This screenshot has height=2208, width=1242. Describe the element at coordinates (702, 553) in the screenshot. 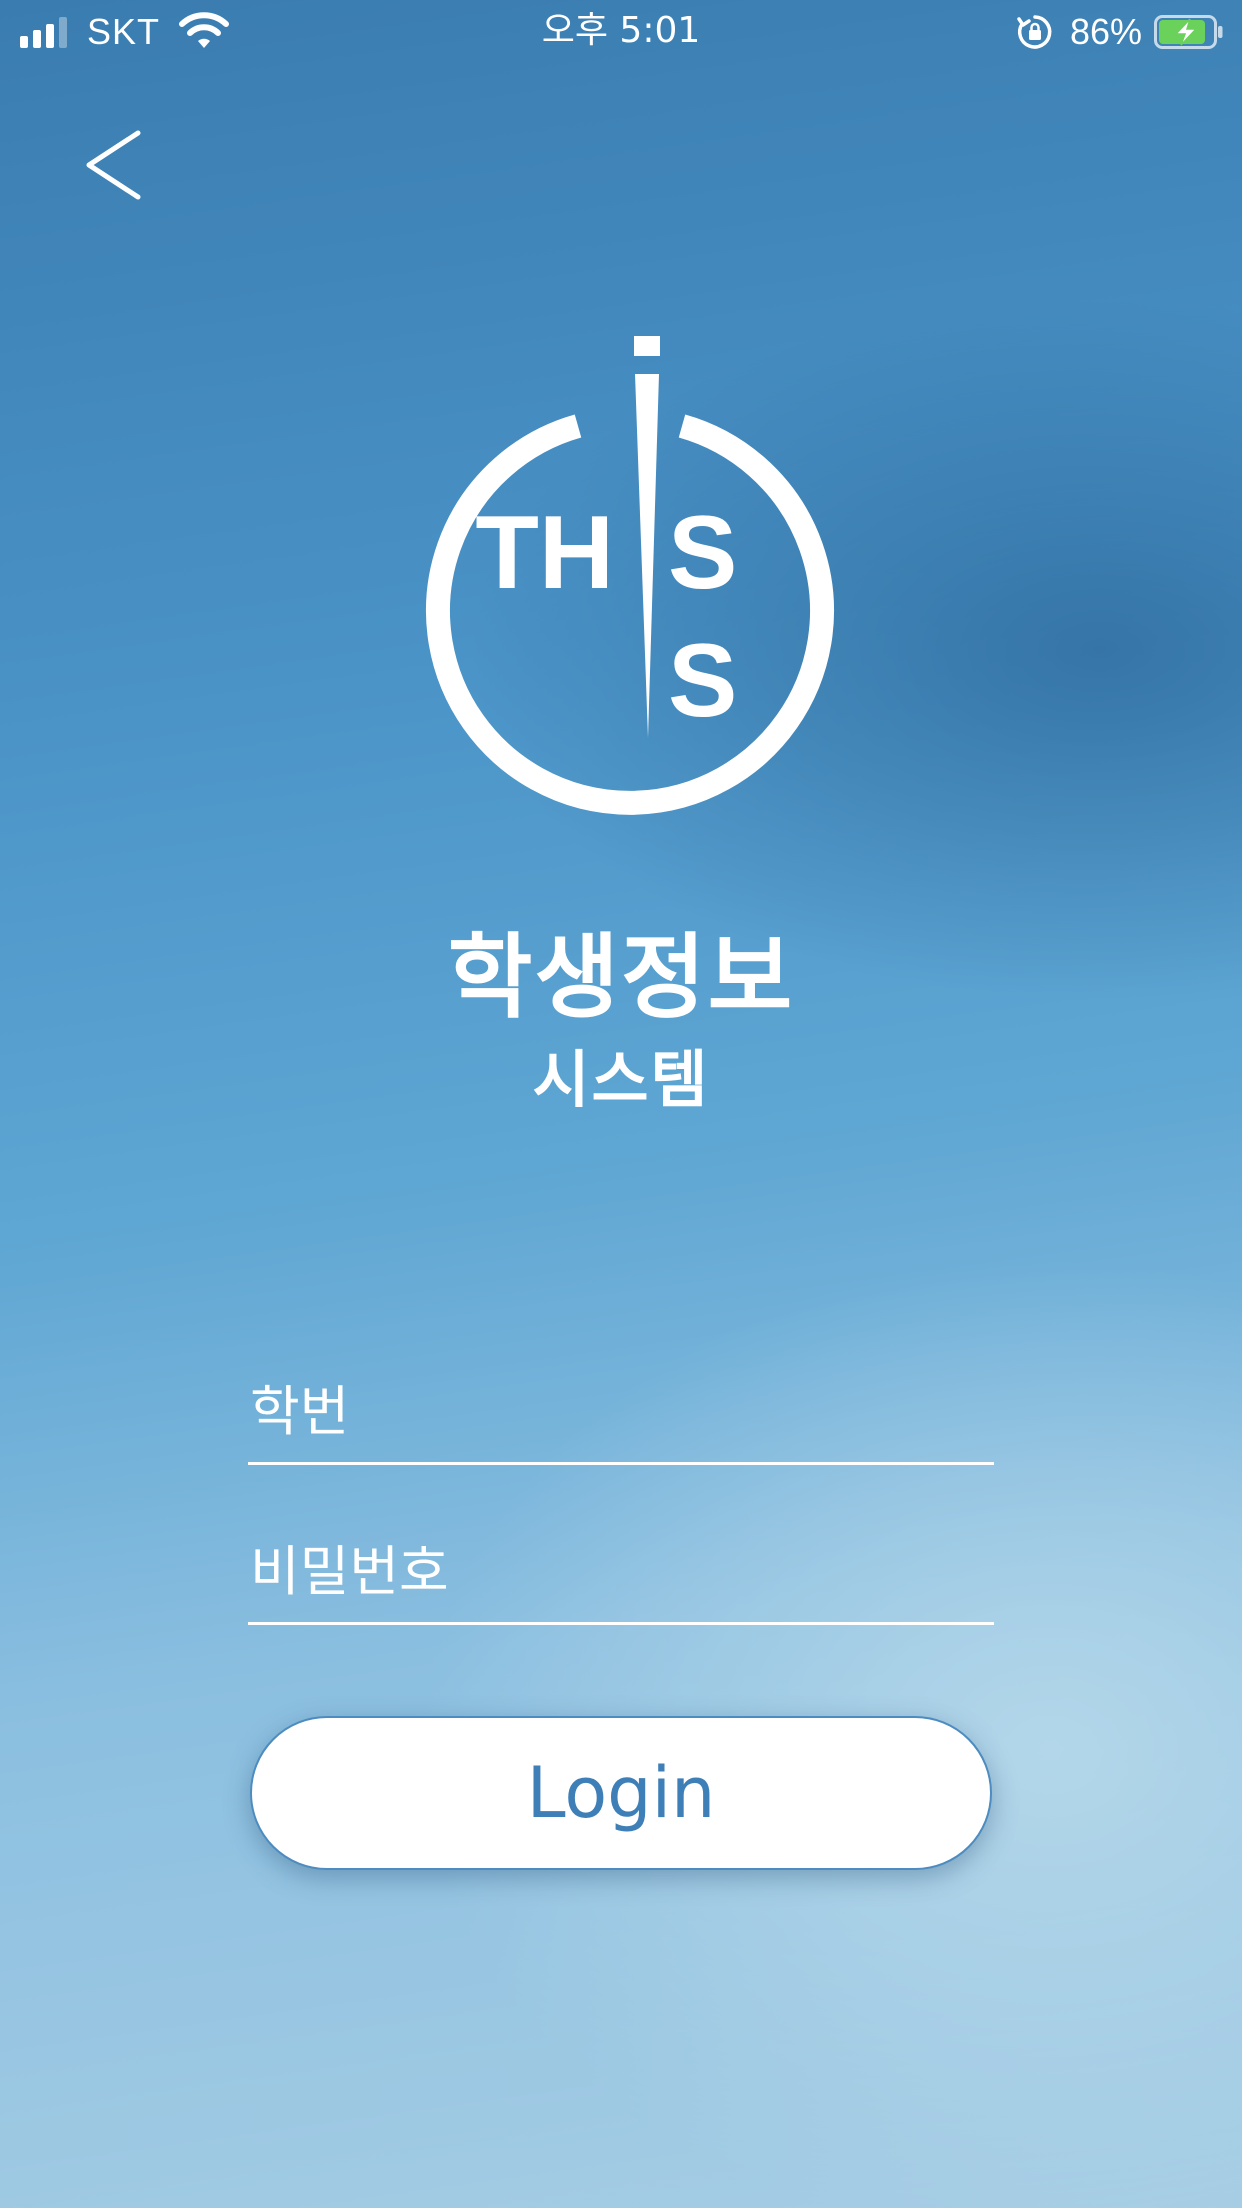

I see `logo-letter-s-top: S` at that location.